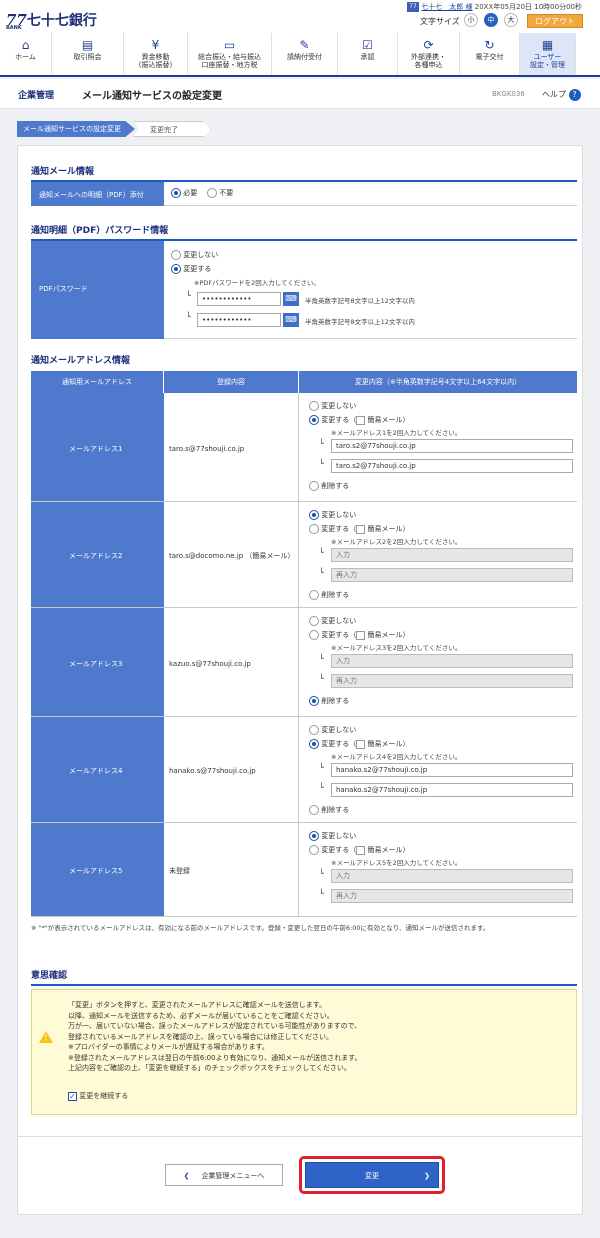 The height and width of the screenshot is (1238, 600). I want to click on pdf-hint-1: 半角英数字記号8文字以上12文字以内, so click(360, 301).